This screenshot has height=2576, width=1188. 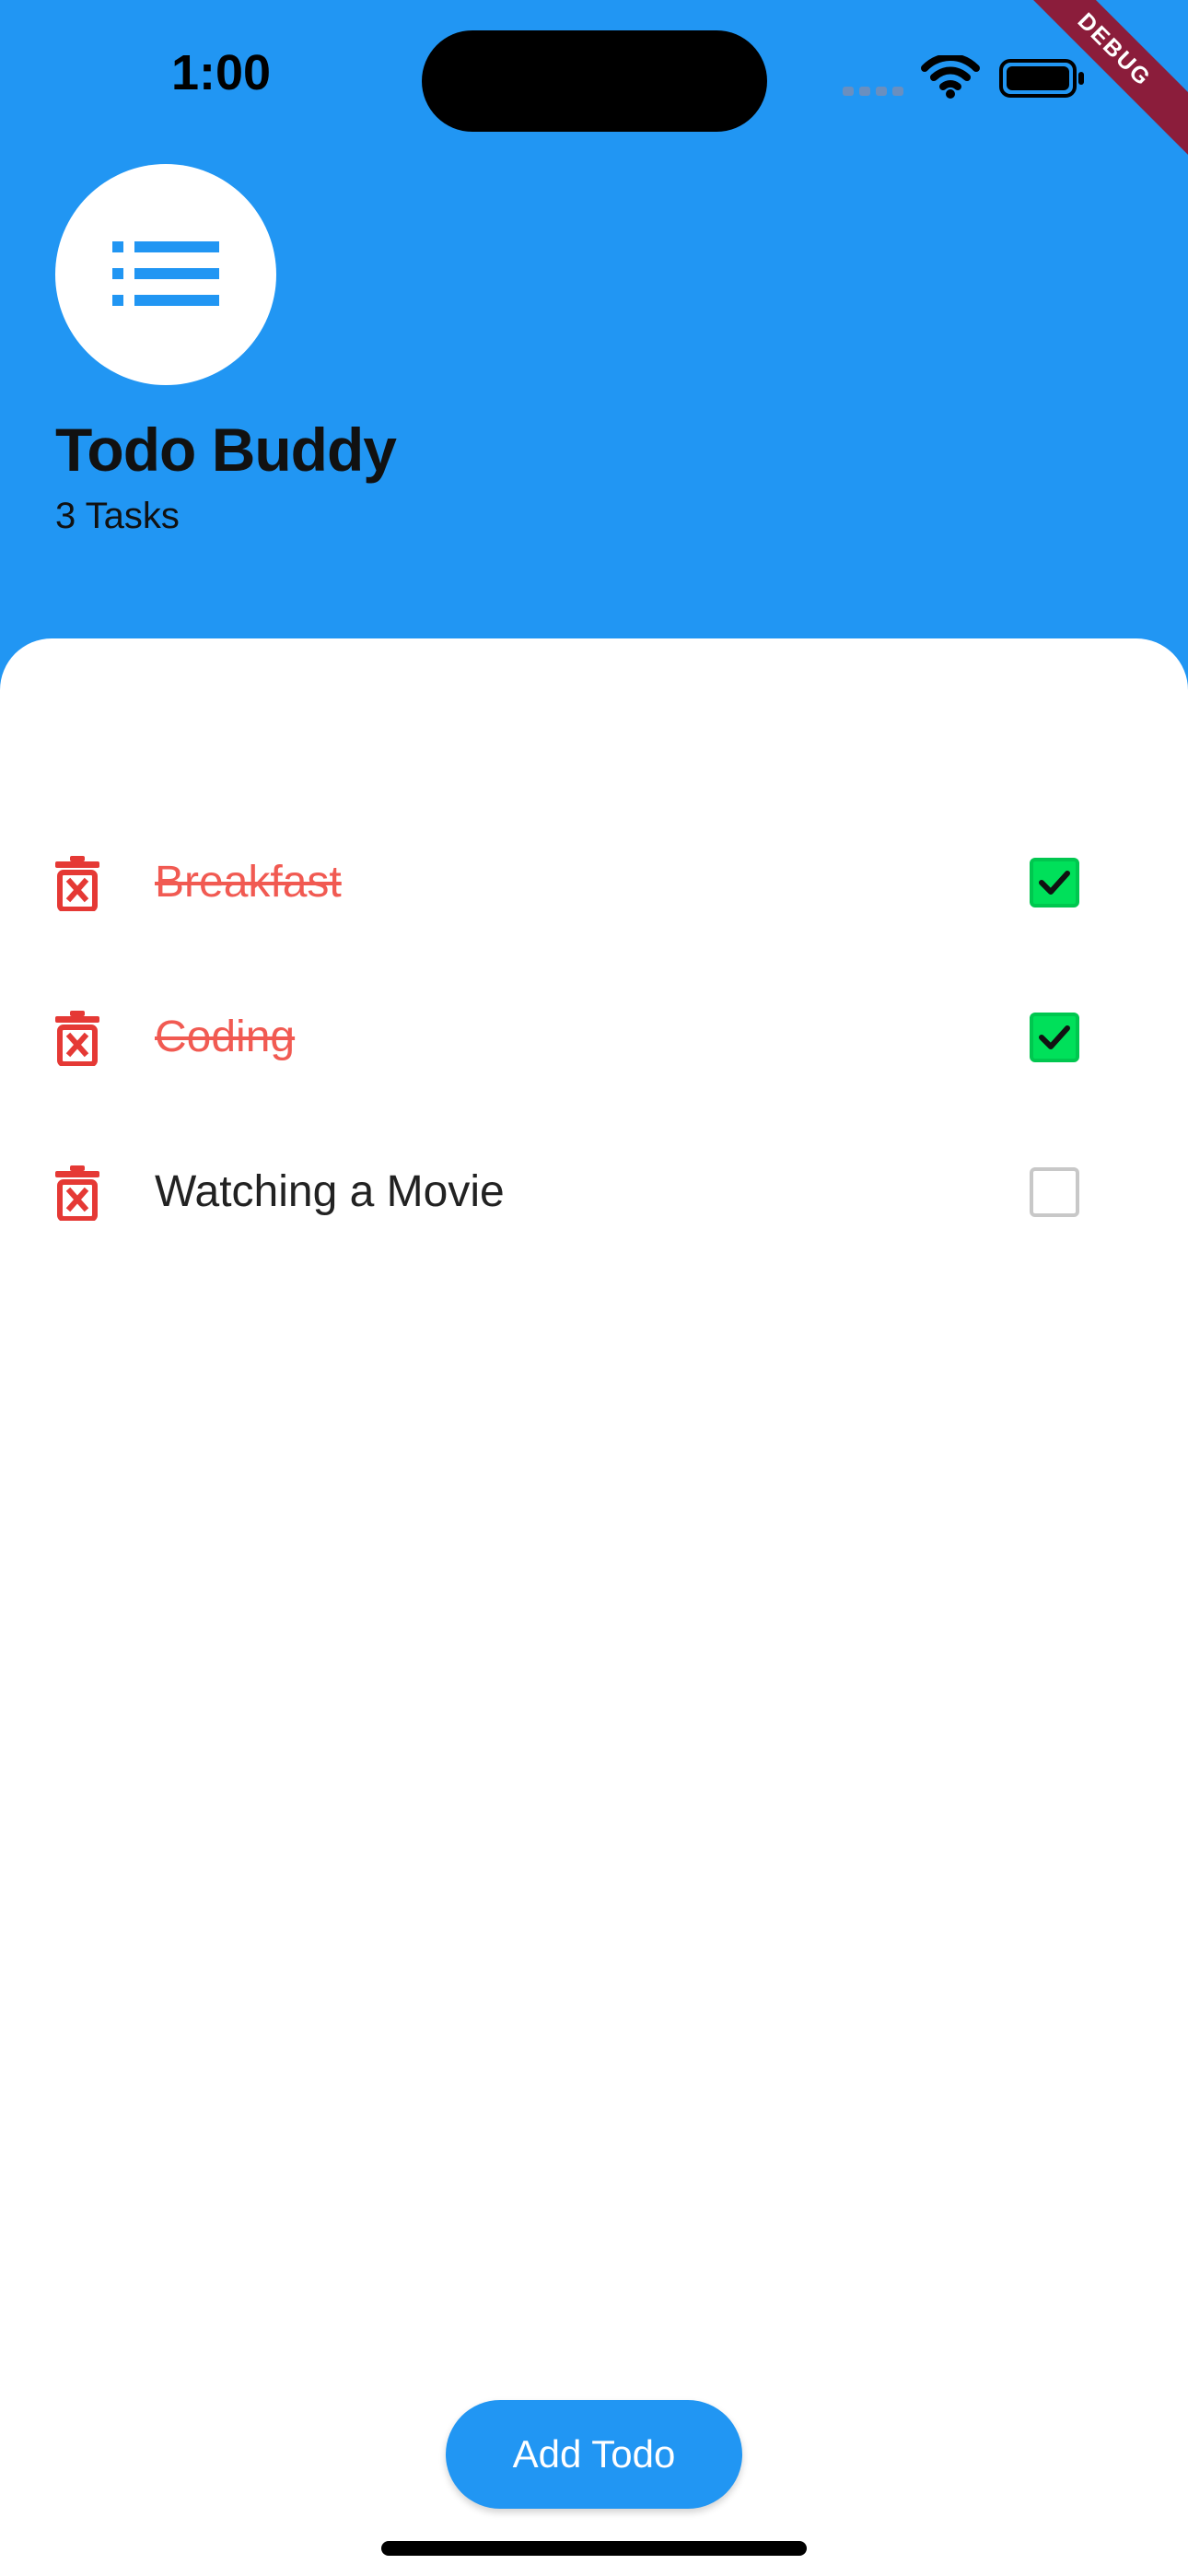 I want to click on status-time: 1:00, so click(x=221, y=72).